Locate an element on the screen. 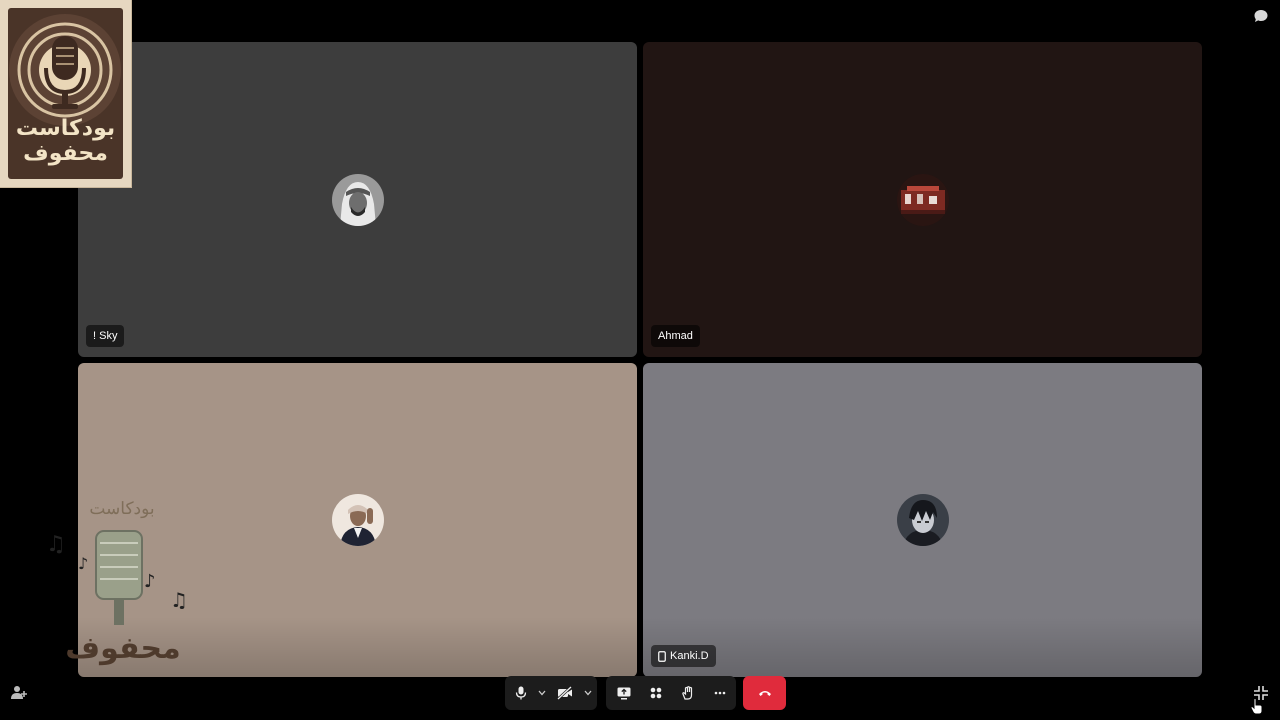 This screenshot has width=1280, height=720. apps-icon is located at coordinates (656, 693).